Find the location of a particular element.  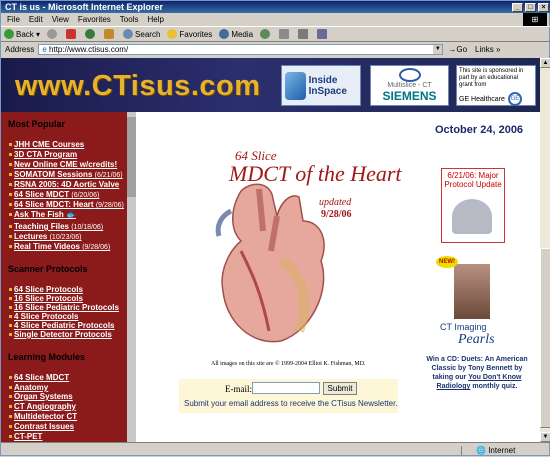

forward-button is located at coordinates (53, 34).